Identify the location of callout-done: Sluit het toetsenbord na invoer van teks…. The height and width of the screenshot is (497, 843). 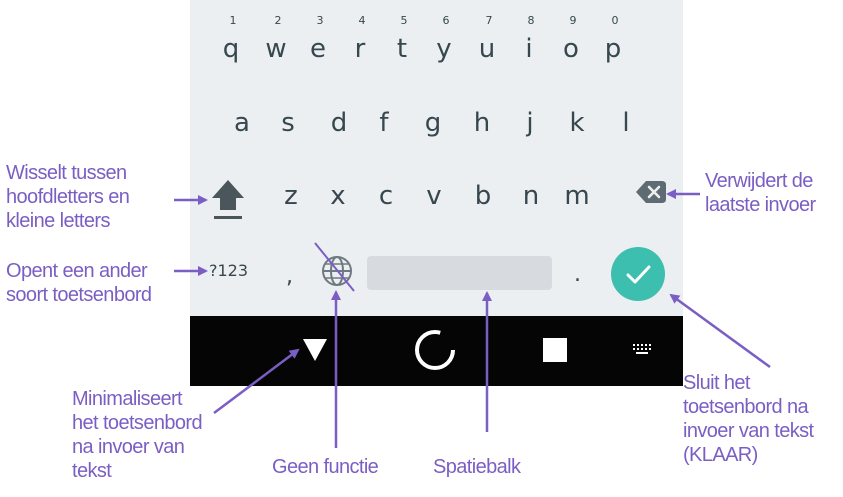
(748, 419).